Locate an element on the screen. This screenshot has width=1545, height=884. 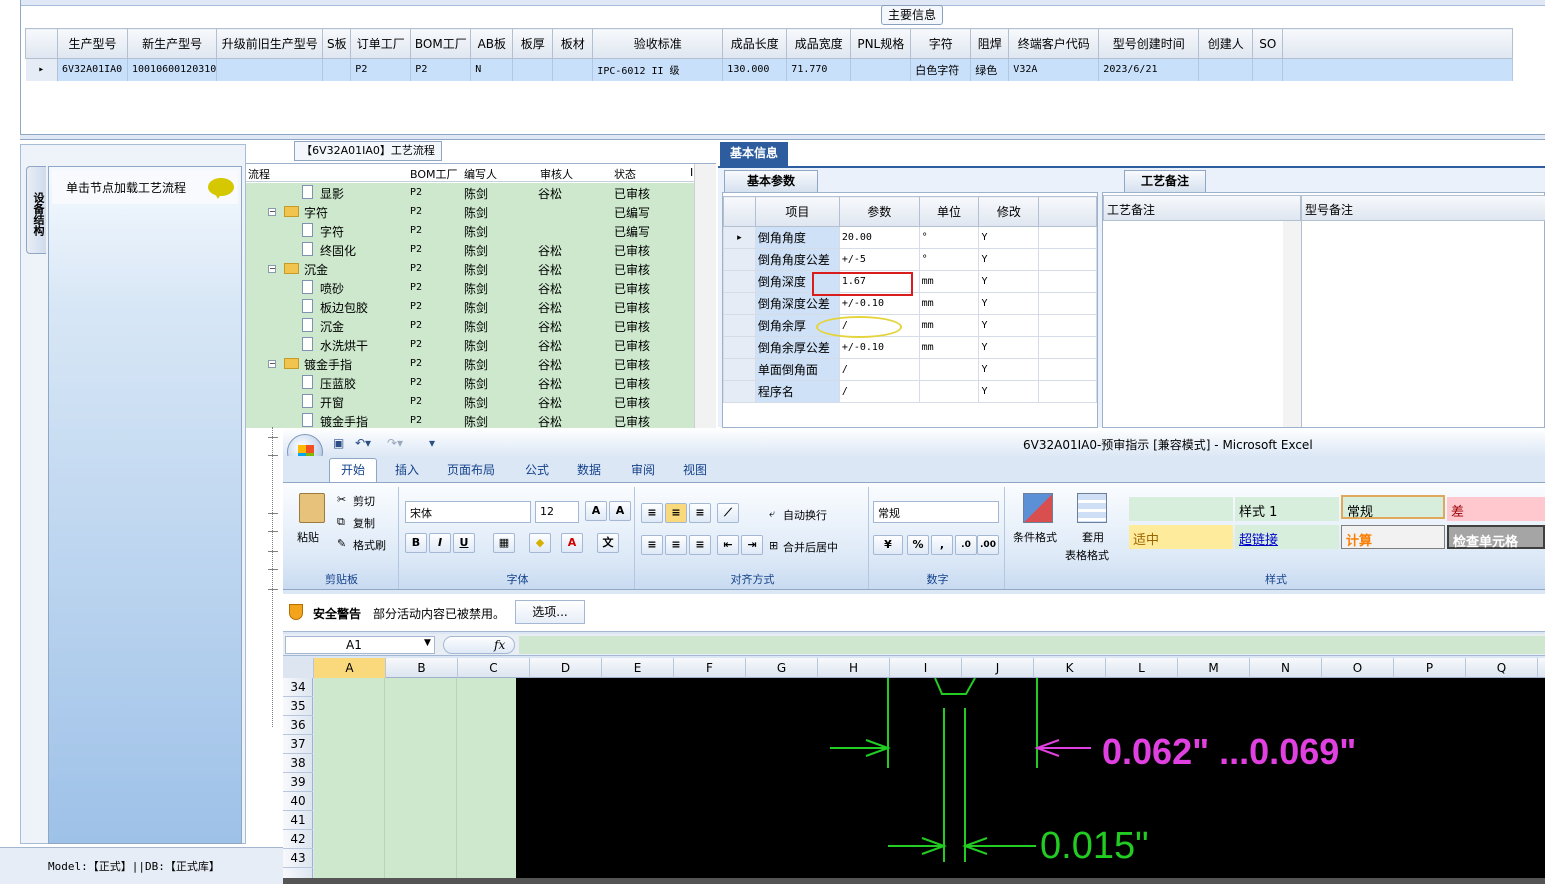
process-row: 显影 P2 陈剑 谷松 已审核 is located at coordinates (470, 192).